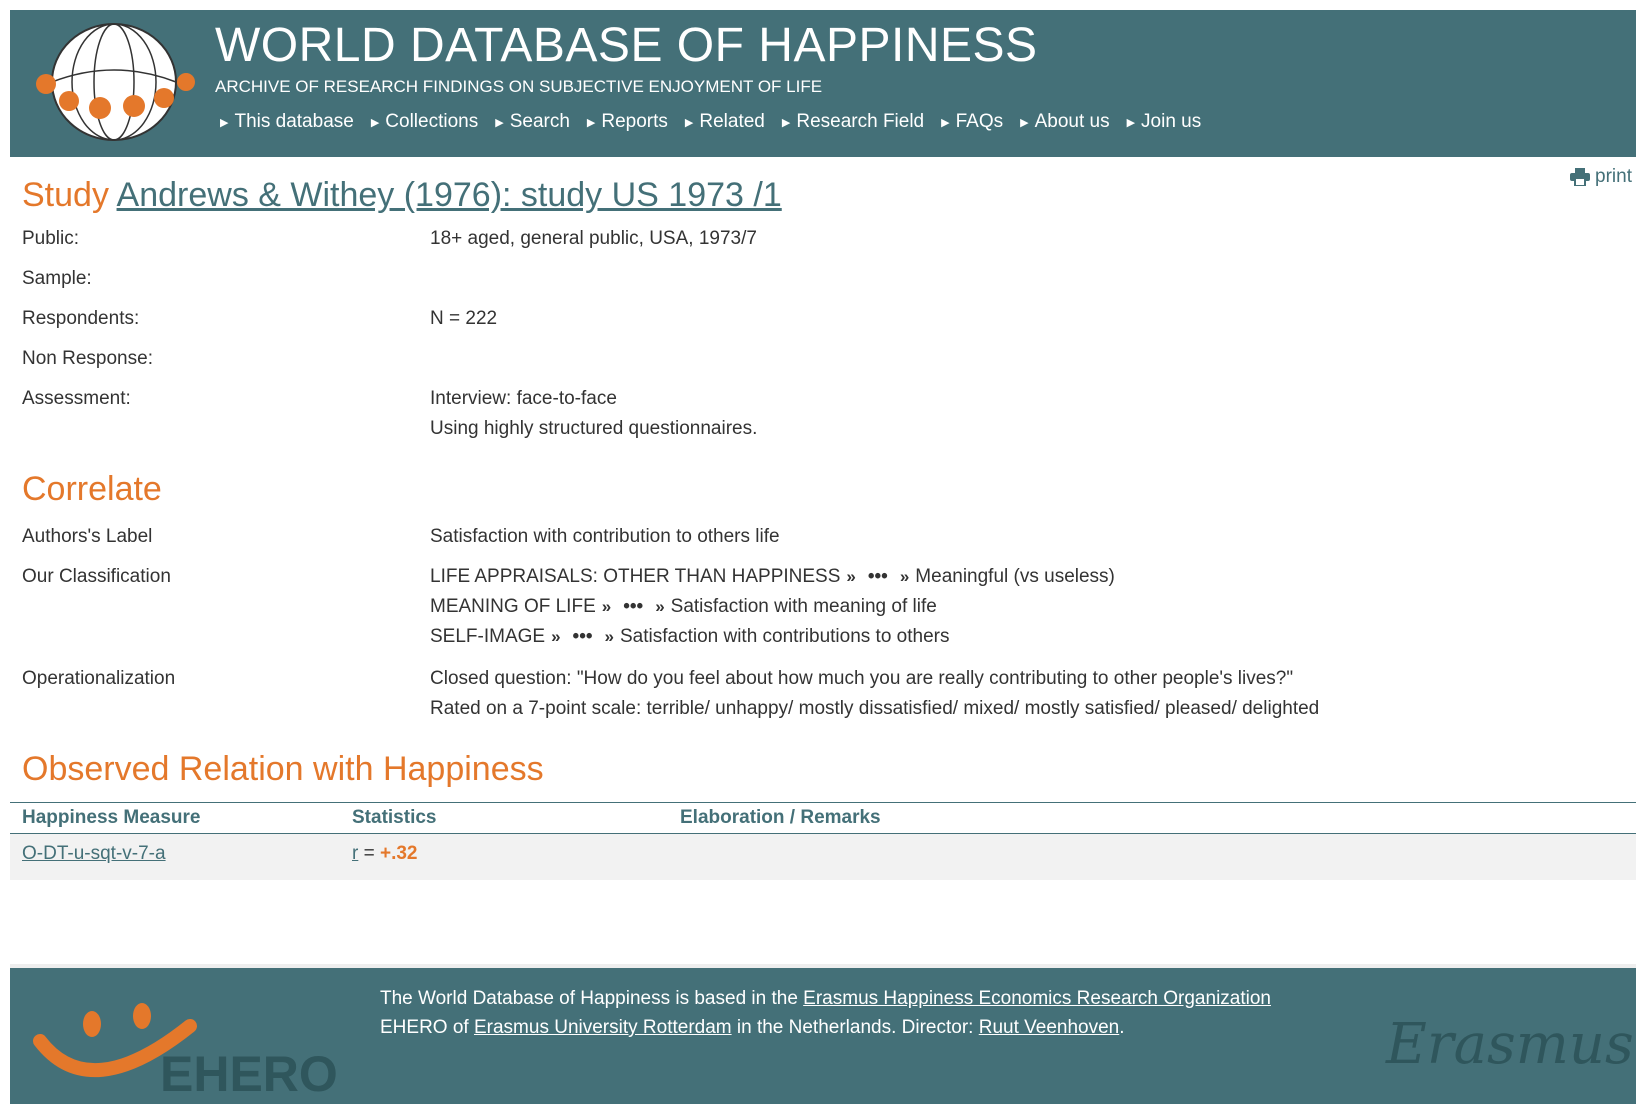 This screenshot has width=1636, height=1104. I want to click on column-header-remarks: Elaboration / Remarks, so click(780, 817).